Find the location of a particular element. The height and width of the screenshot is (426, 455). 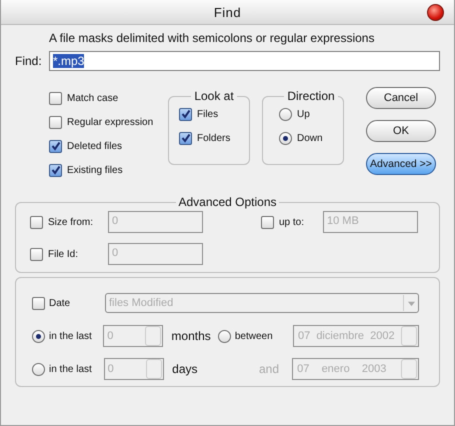

checkbox-label: Match case is located at coordinates (92, 98).